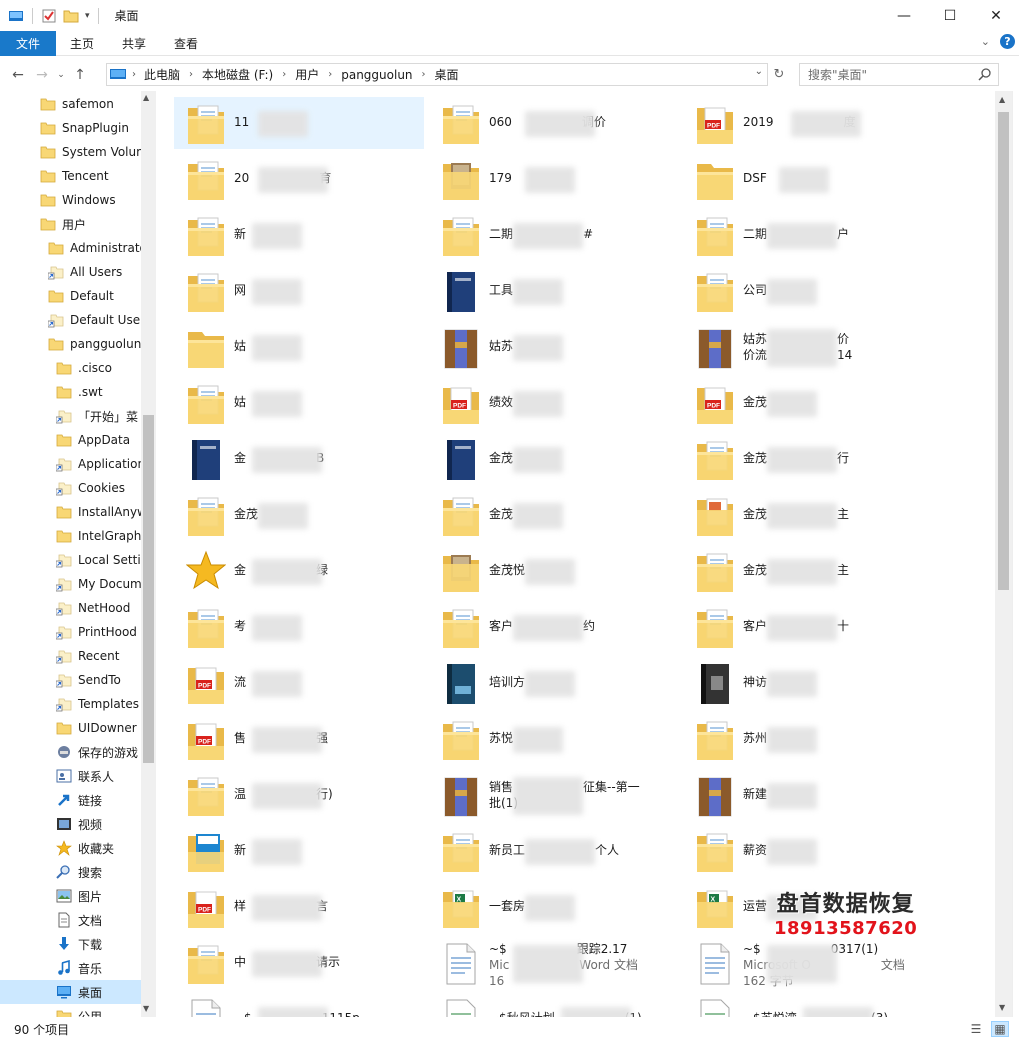 This screenshot has width=1019, height=1042. What do you see at coordinates (554, 123) in the screenshot?
I see `file-item: 060调价` at bounding box center [554, 123].